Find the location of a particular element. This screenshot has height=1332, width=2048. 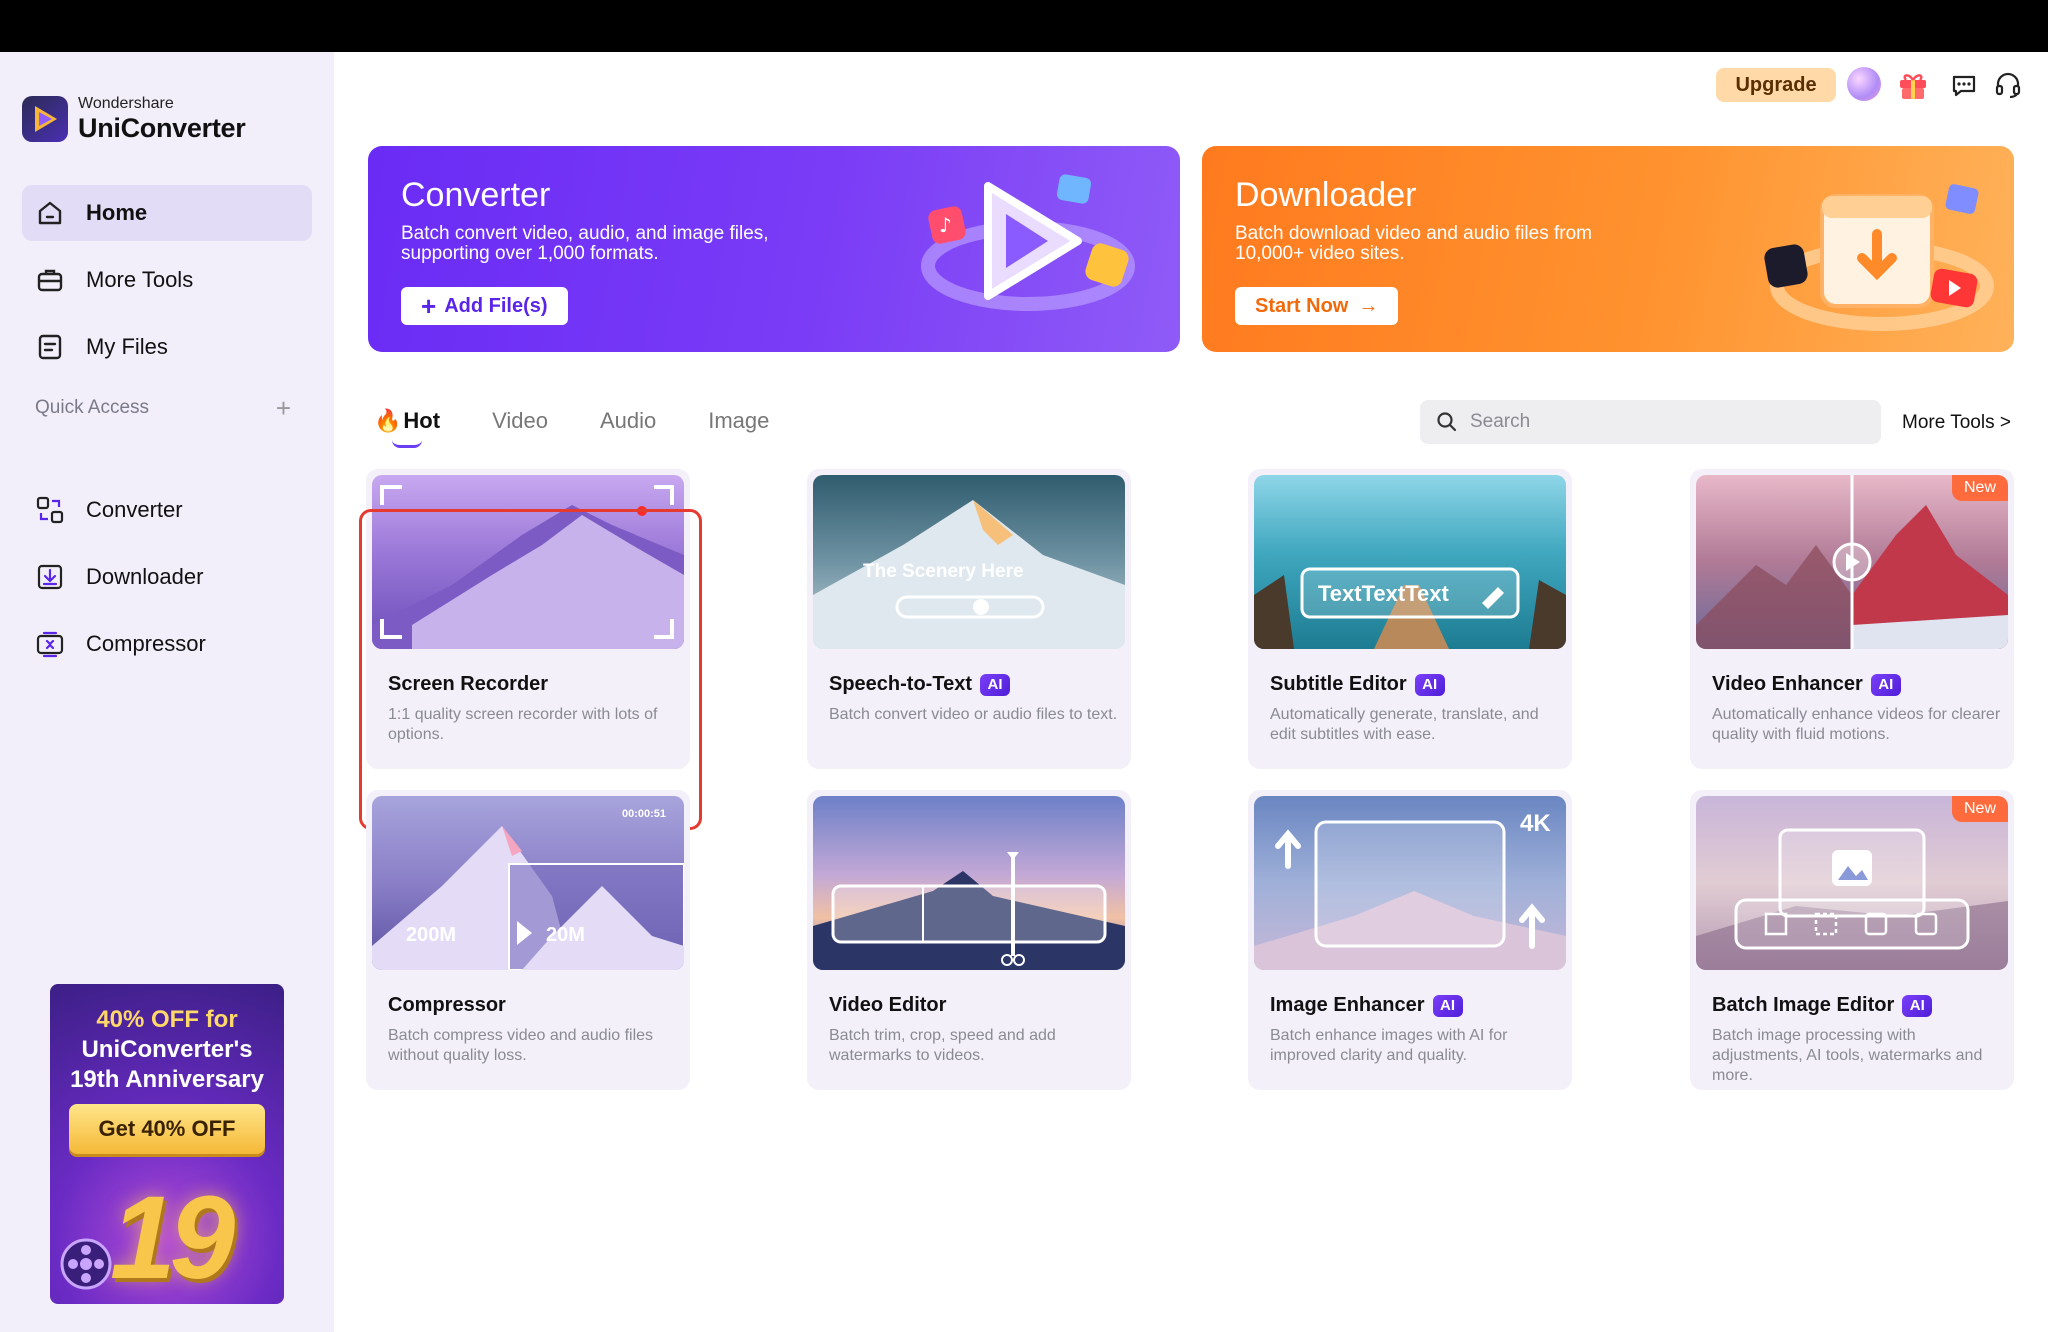

tab-hot: 🔥 Hot is located at coordinates (407, 428).